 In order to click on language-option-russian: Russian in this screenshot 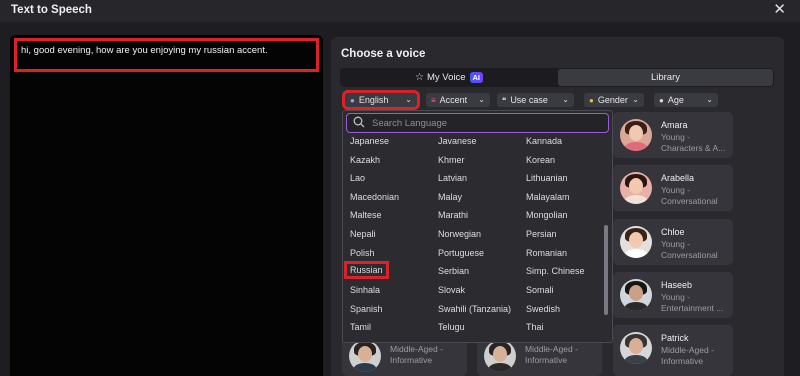, I will do `click(366, 270)`.